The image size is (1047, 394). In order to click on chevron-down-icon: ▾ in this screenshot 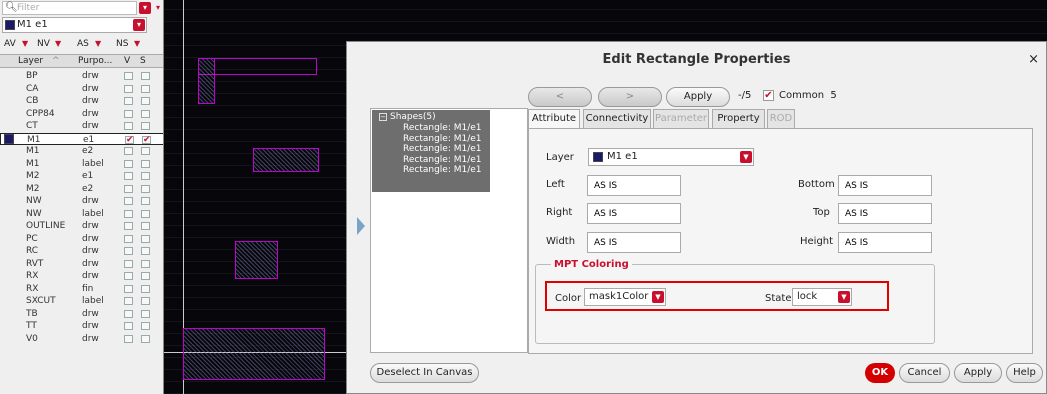, I will do `click(139, 25)`.